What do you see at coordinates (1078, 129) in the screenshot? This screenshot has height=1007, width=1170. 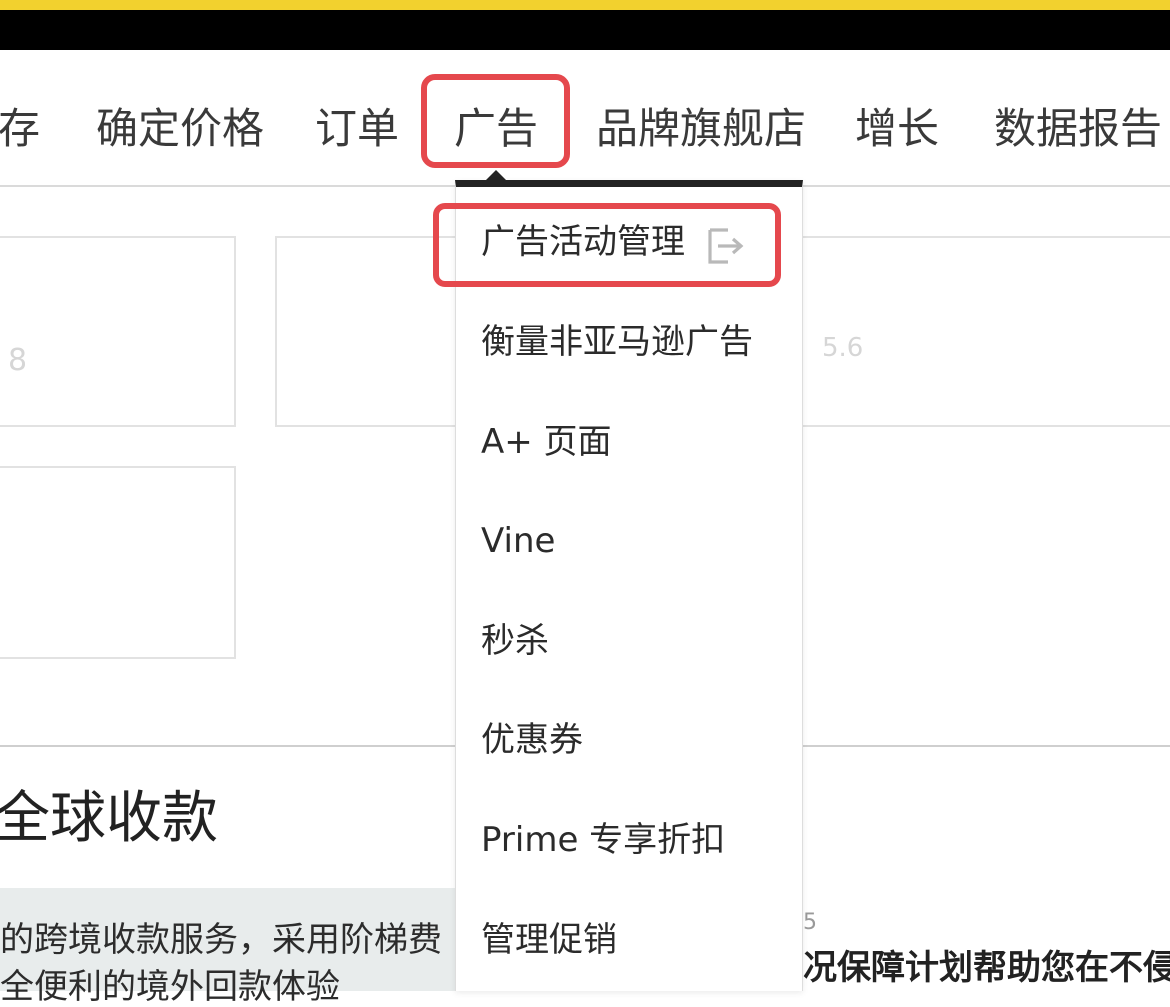 I see `nav-item-reports: 数据报告` at bounding box center [1078, 129].